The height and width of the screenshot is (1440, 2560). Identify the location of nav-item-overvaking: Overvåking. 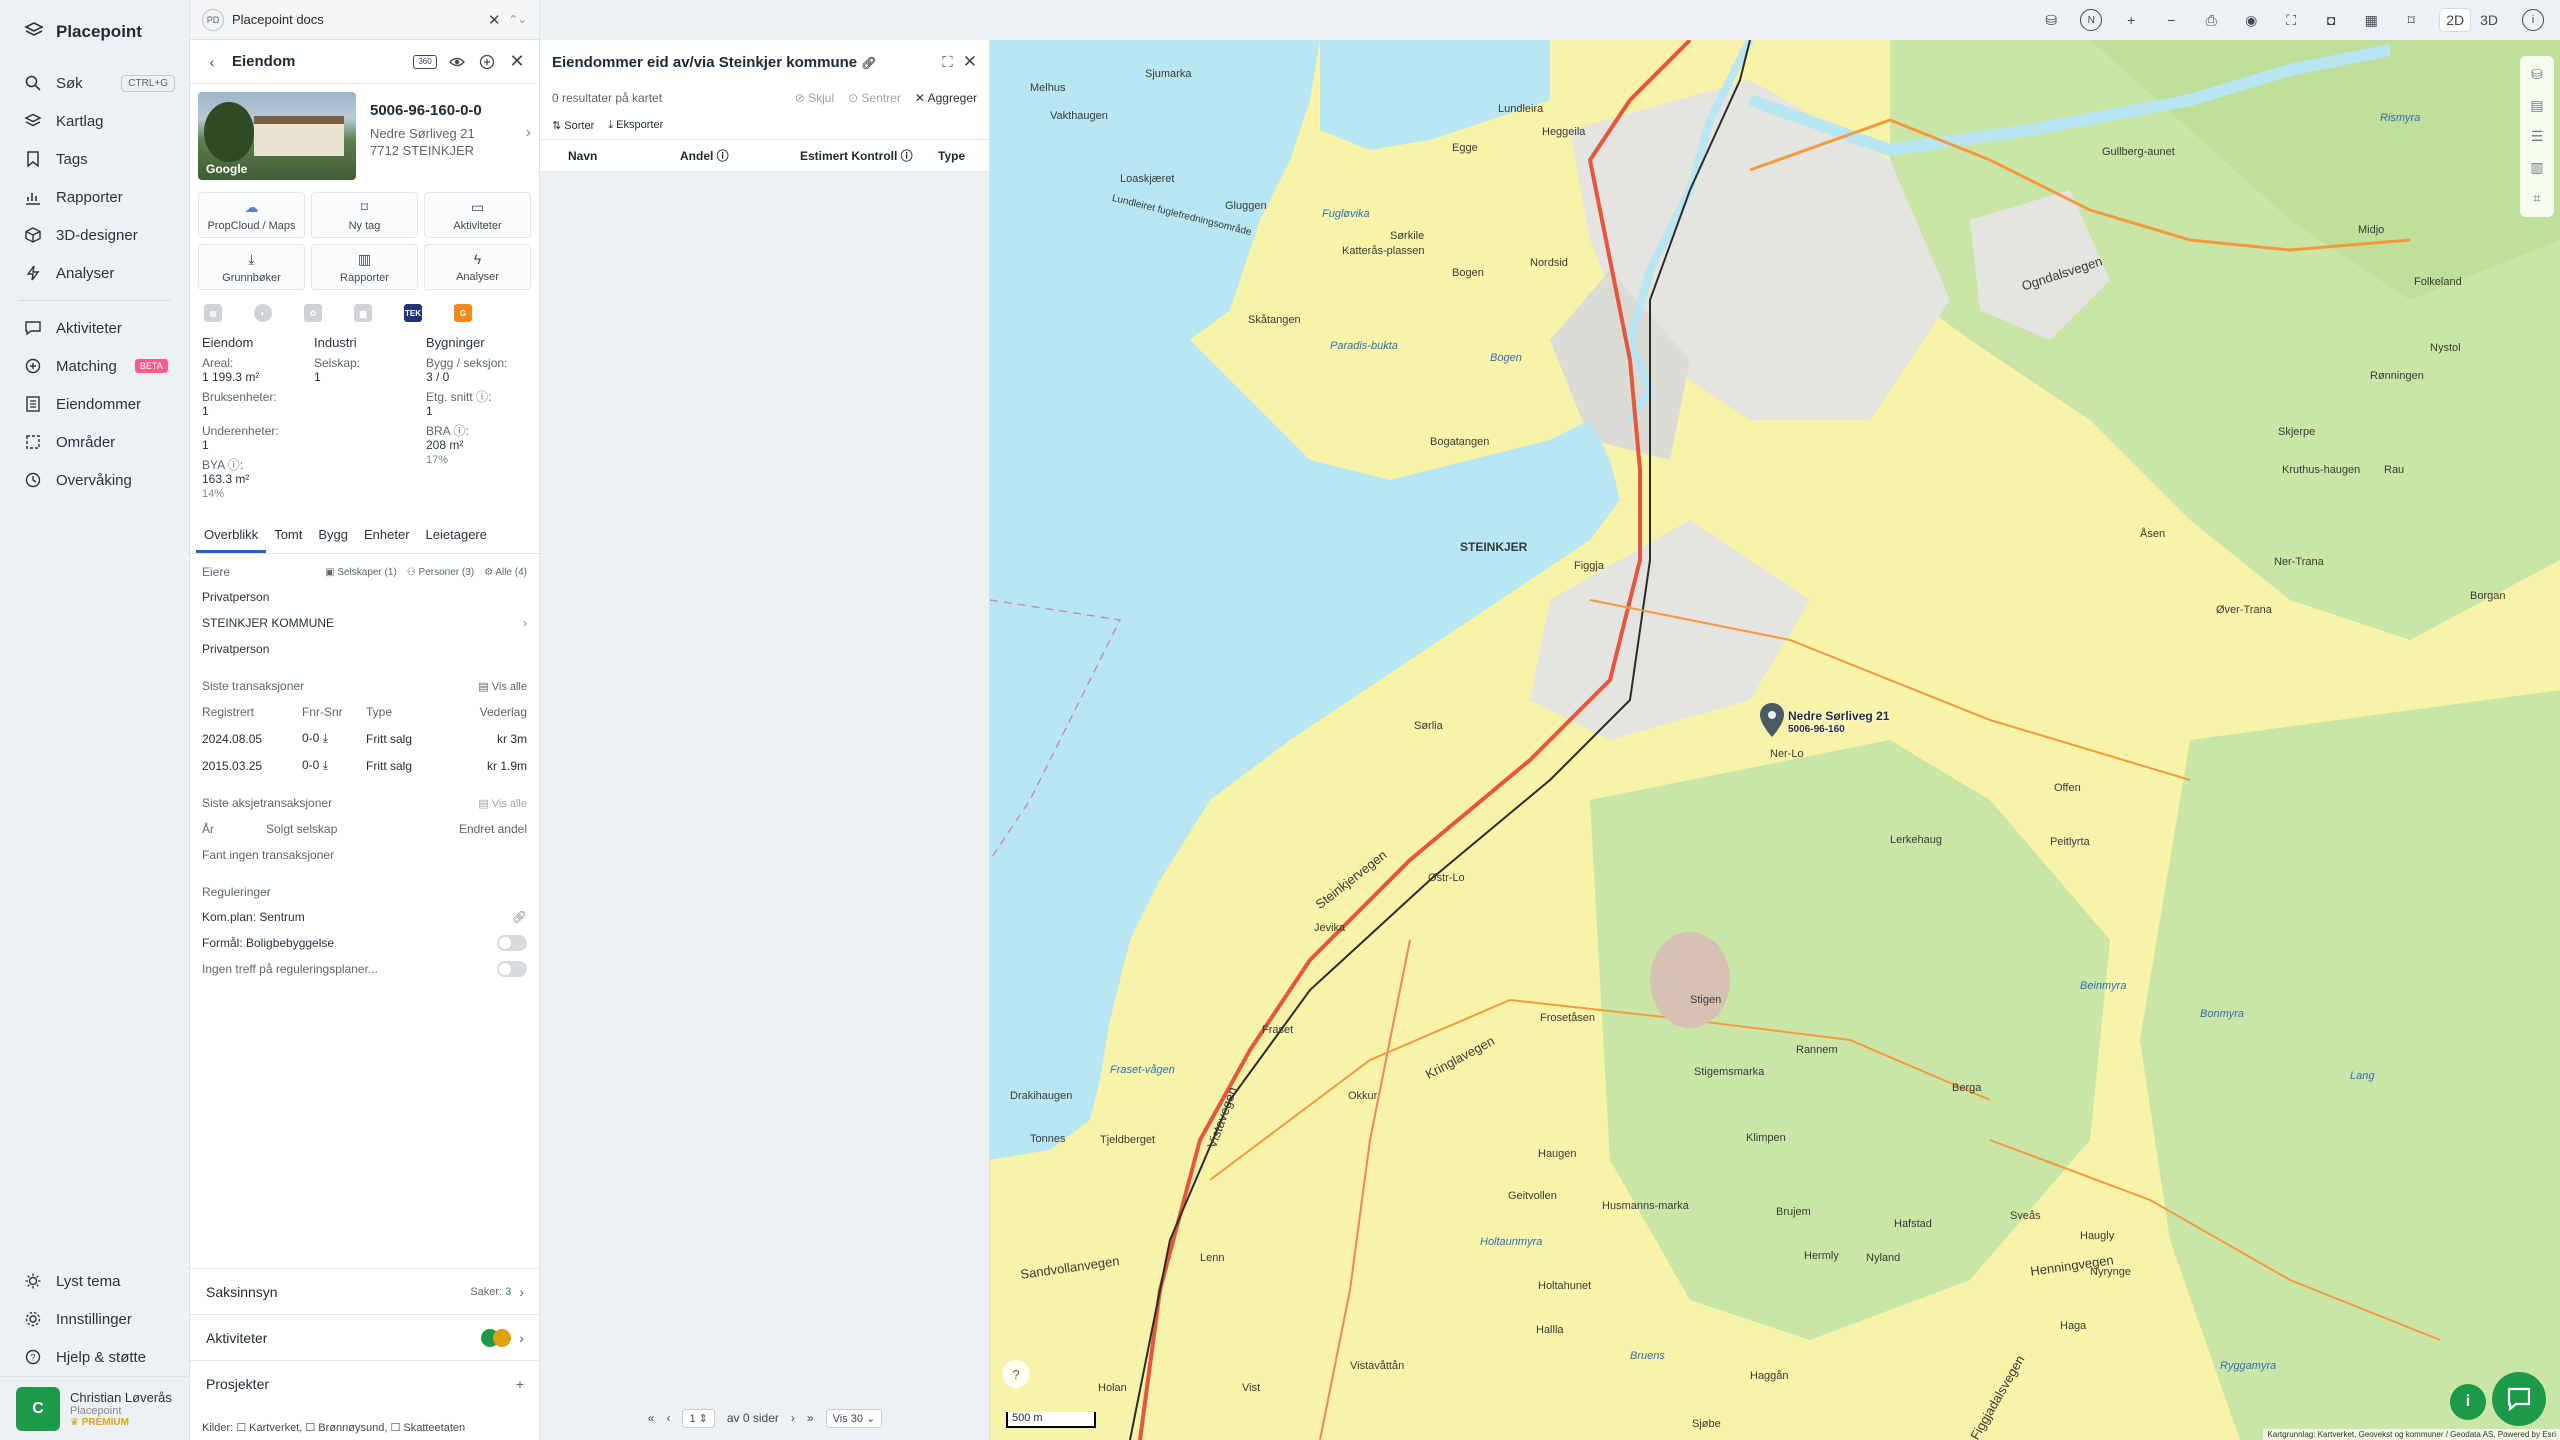
(94, 480).